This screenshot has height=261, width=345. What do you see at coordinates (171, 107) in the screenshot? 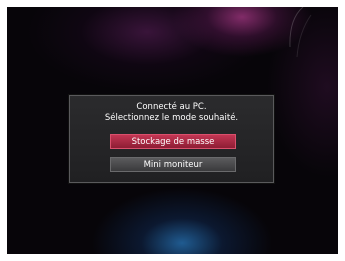
I see `dialog-message-line1: Connecté au PC.` at bounding box center [171, 107].